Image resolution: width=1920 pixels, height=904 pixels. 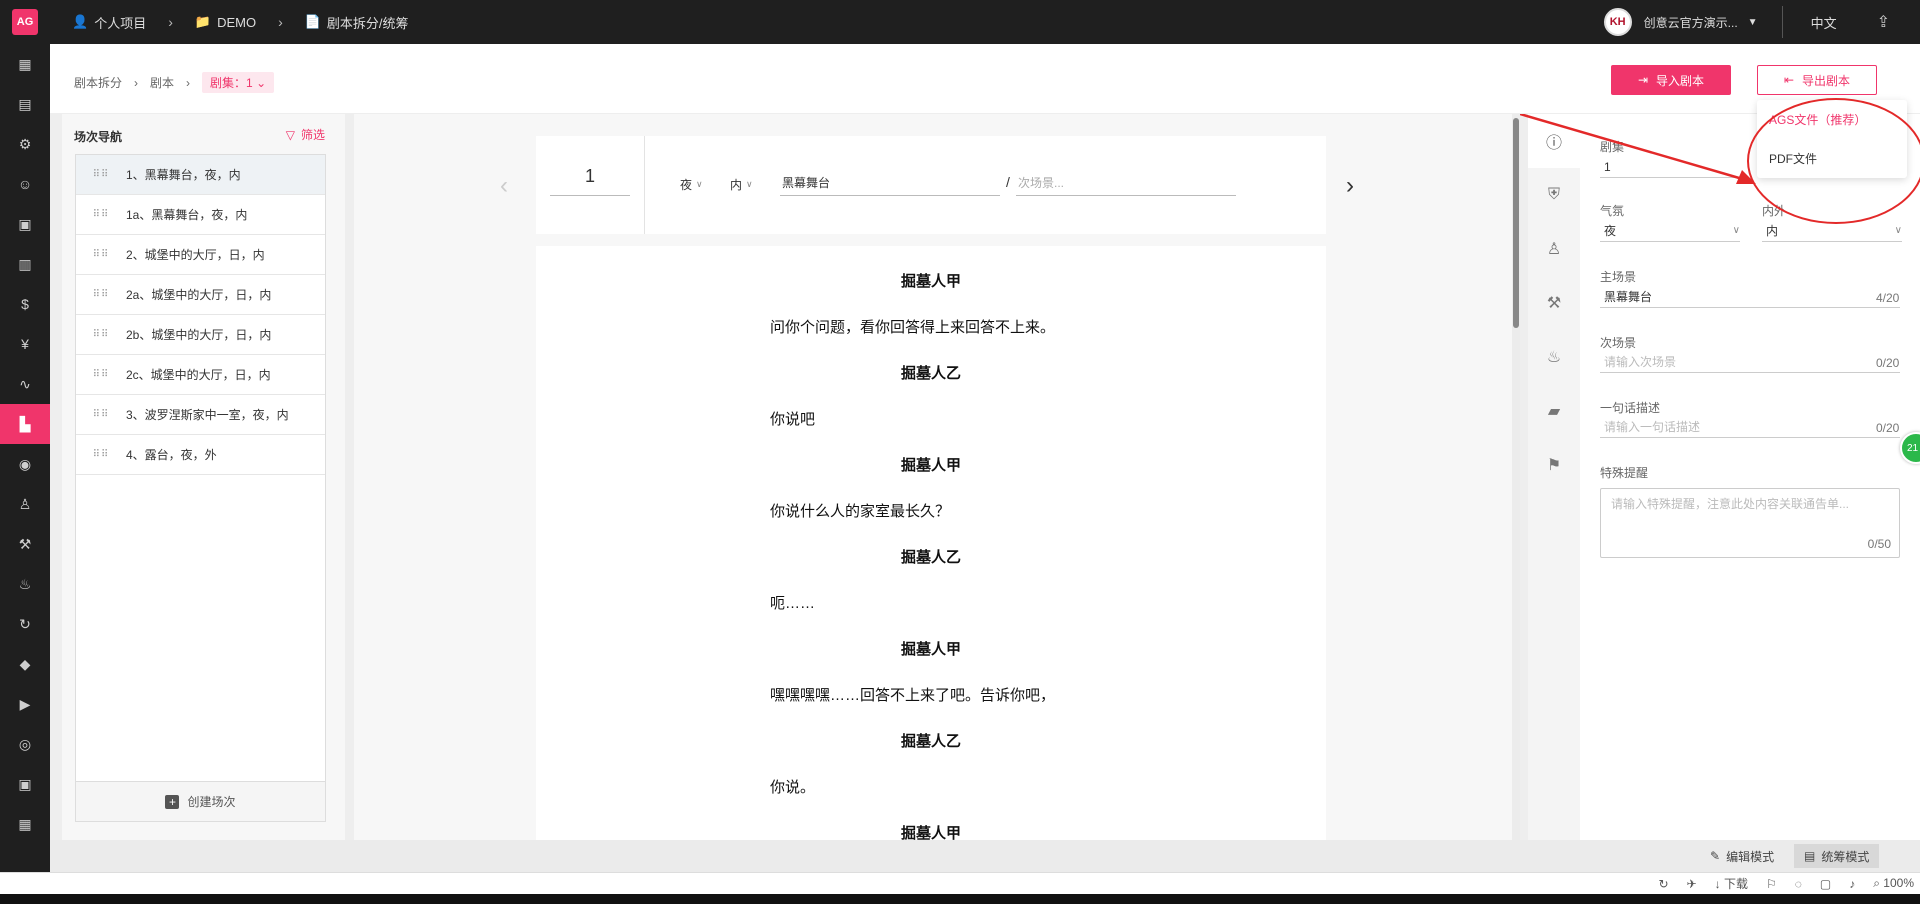 What do you see at coordinates (200, 175) in the screenshot?
I see `list-item: ⠿⠿ 1、黑幕舞台，夜，内` at bounding box center [200, 175].